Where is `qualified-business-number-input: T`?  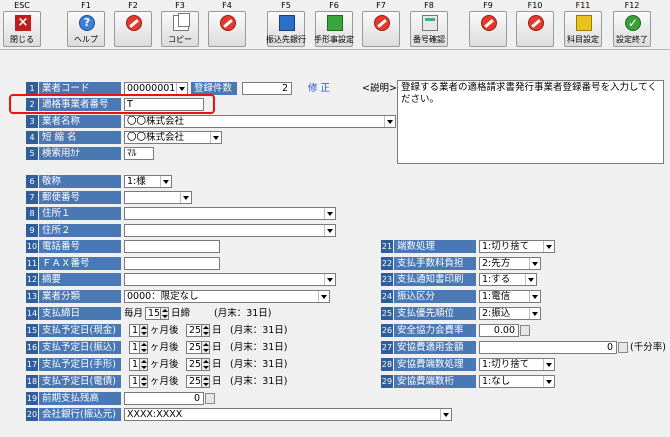
qualified-business-number-input: T is located at coordinates (164, 104).